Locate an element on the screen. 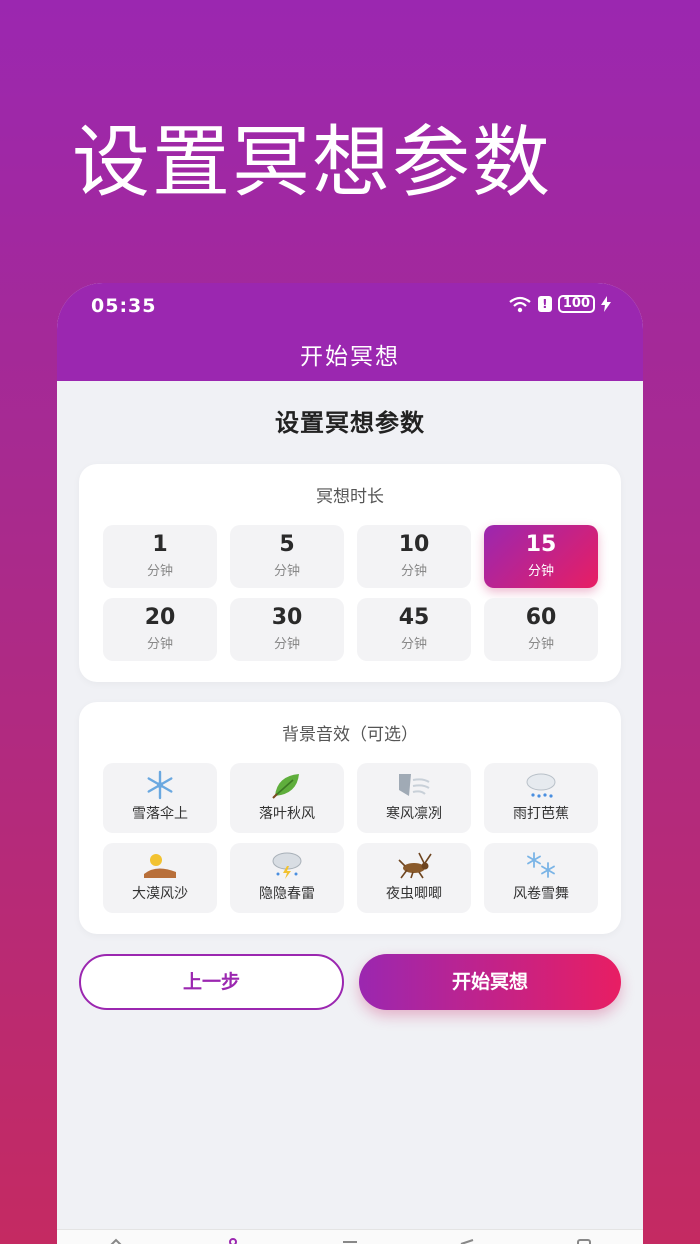 The height and width of the screenshot is (1244, 700). sound-label: 落叶秋风 is located at coordinates (287, 814).